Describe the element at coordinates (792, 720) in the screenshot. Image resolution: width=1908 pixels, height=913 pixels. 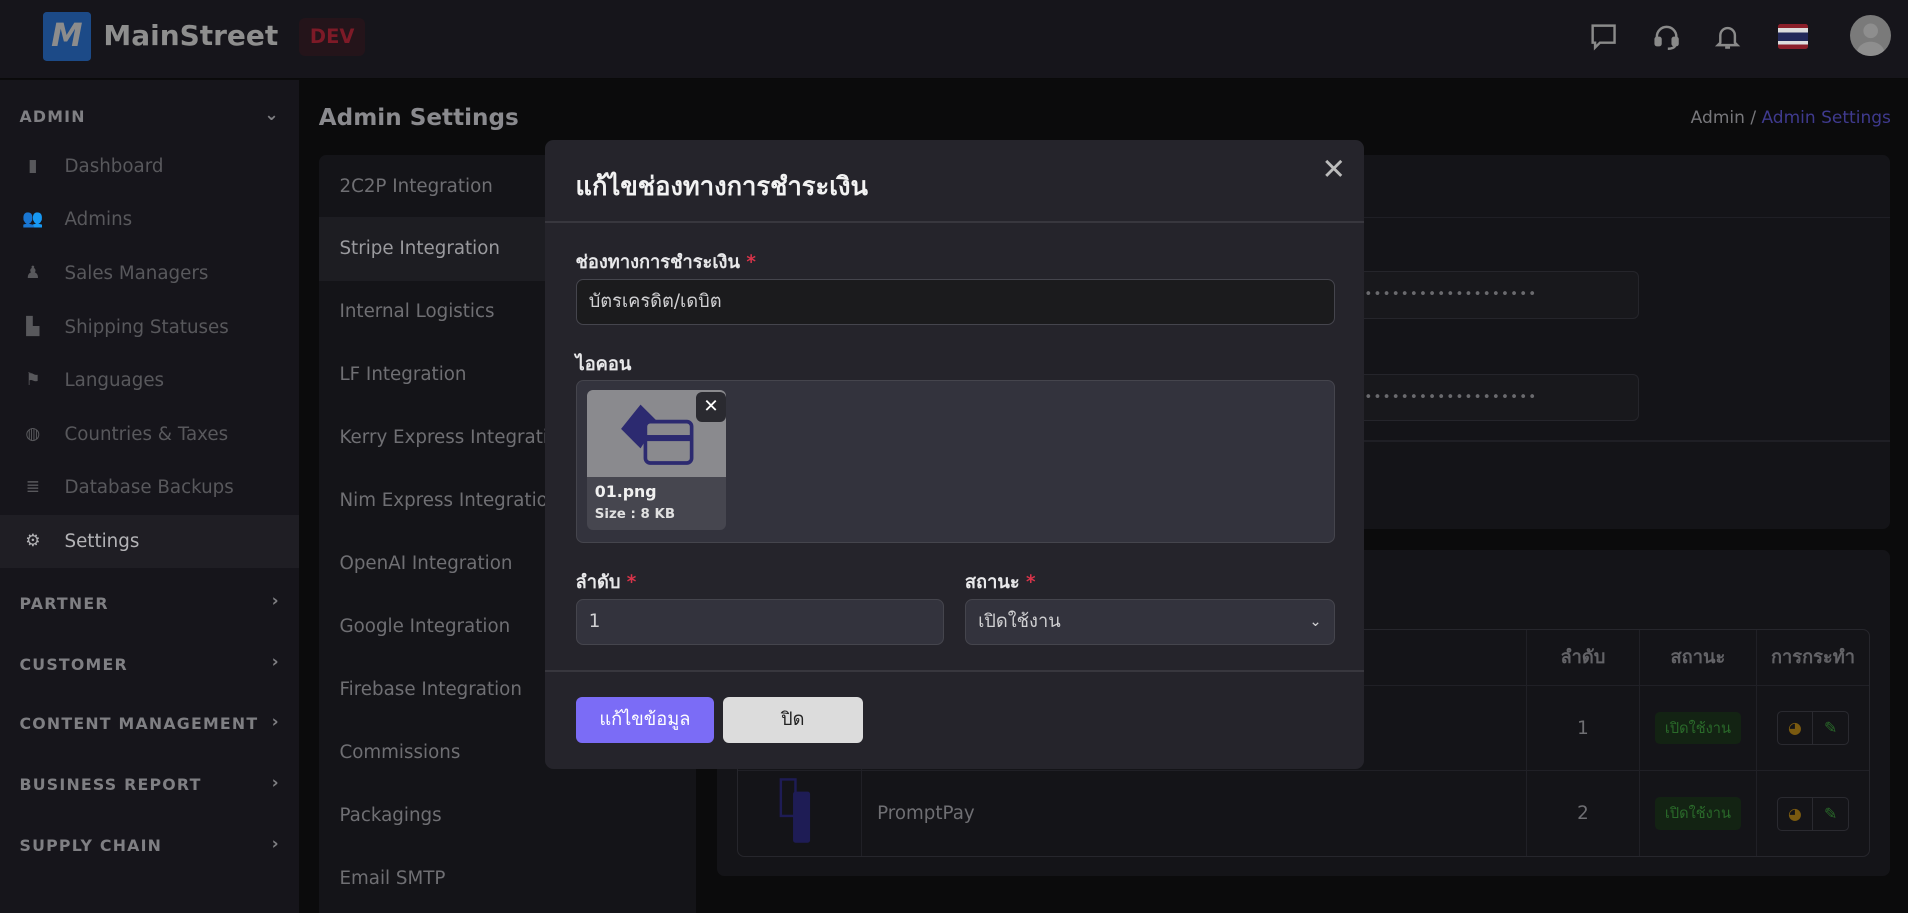
I see `close-button: ปิด` at that location.